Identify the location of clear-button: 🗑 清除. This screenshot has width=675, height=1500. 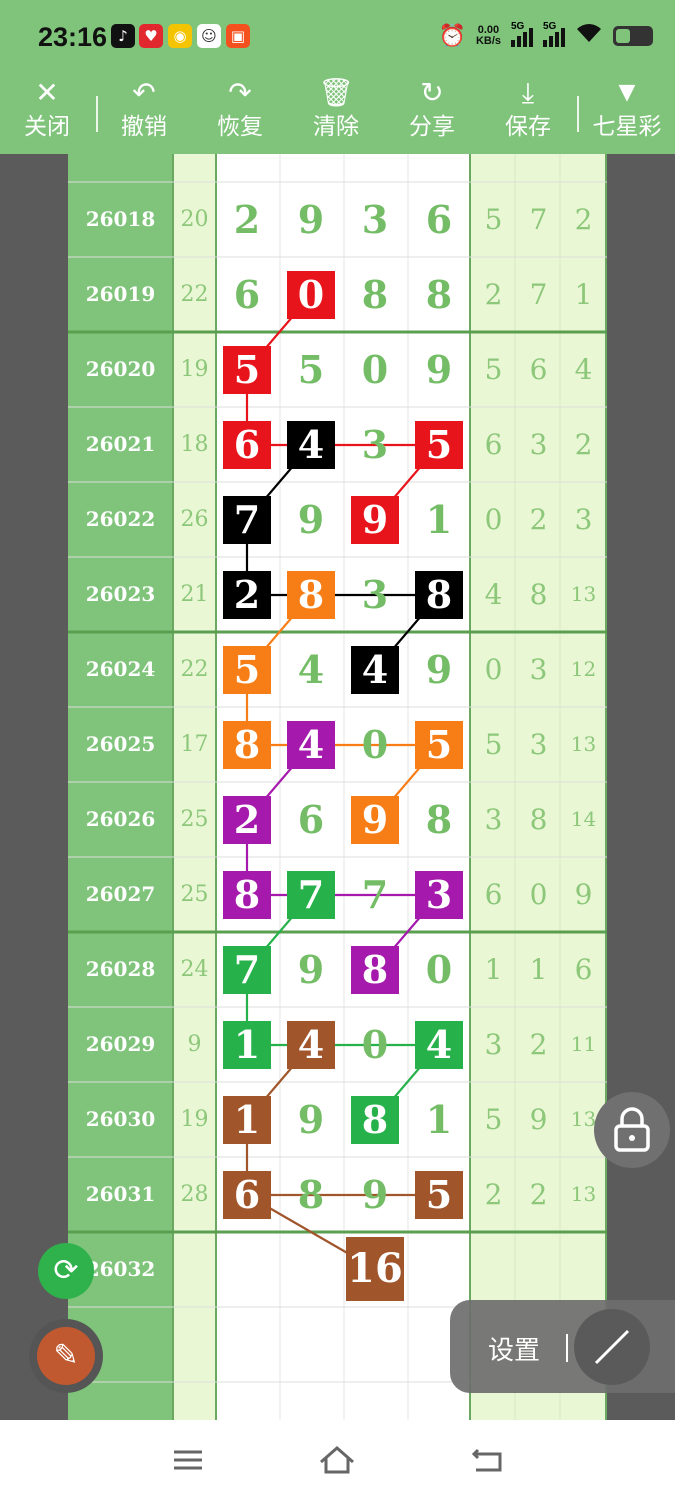
(336, 115).